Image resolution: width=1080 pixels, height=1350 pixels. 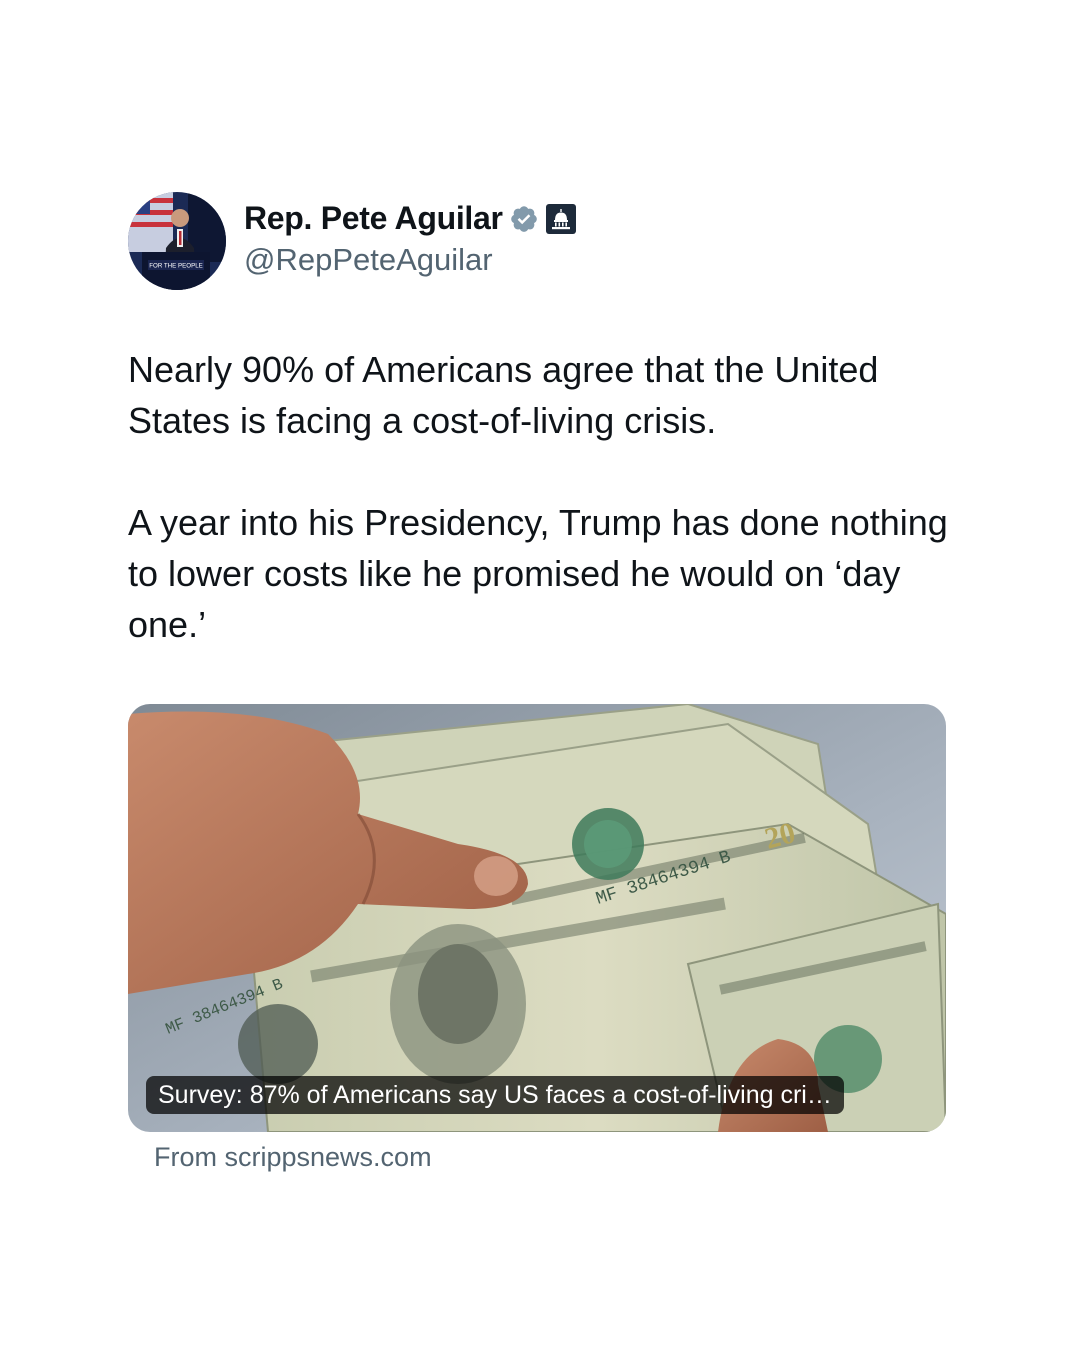 What do you see at coordinates (551, 1157) in the screenshot?
I see `link-card-source: From scrippsnews.com` at bounding box center [551, 1157].